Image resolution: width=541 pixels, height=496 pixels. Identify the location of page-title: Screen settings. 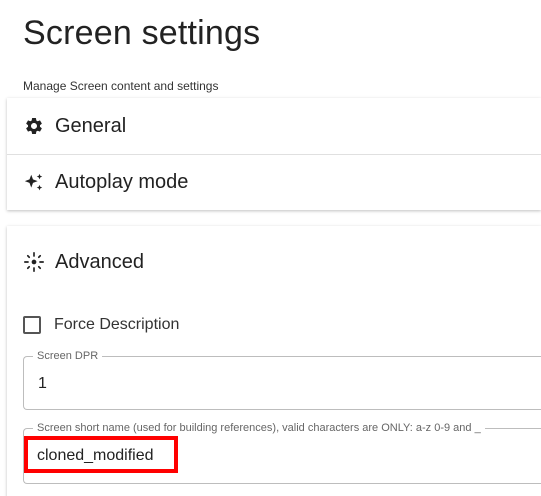
(142, 33).